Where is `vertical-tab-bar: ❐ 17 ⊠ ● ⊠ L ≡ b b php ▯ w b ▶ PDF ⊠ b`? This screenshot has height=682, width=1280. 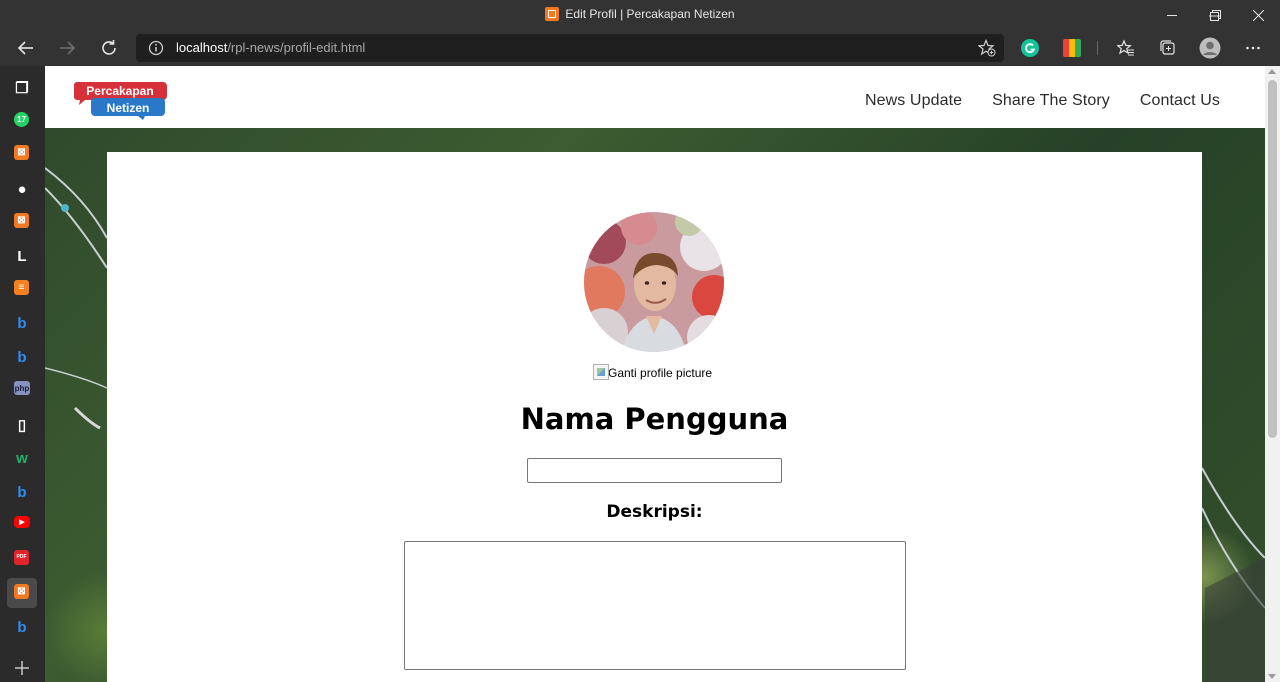
vertical-tab-bar: ❐ 17 ⊠ ● ⊠ L ≡ b b php ▯ w b ▶ PDF ⊠ b is located at coordinates (22, 374).